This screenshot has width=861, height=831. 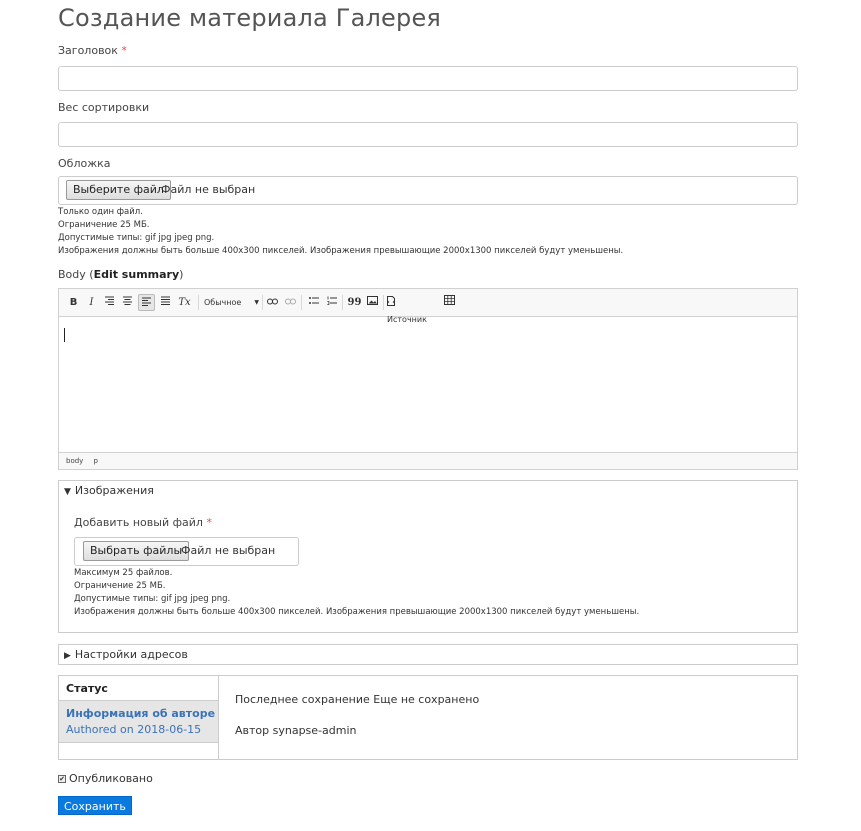 What do you see at coordinates (131, 654) in the screenshot?
I see `url-settings-label: Настройки адресов` at bounding box center [131, 654].